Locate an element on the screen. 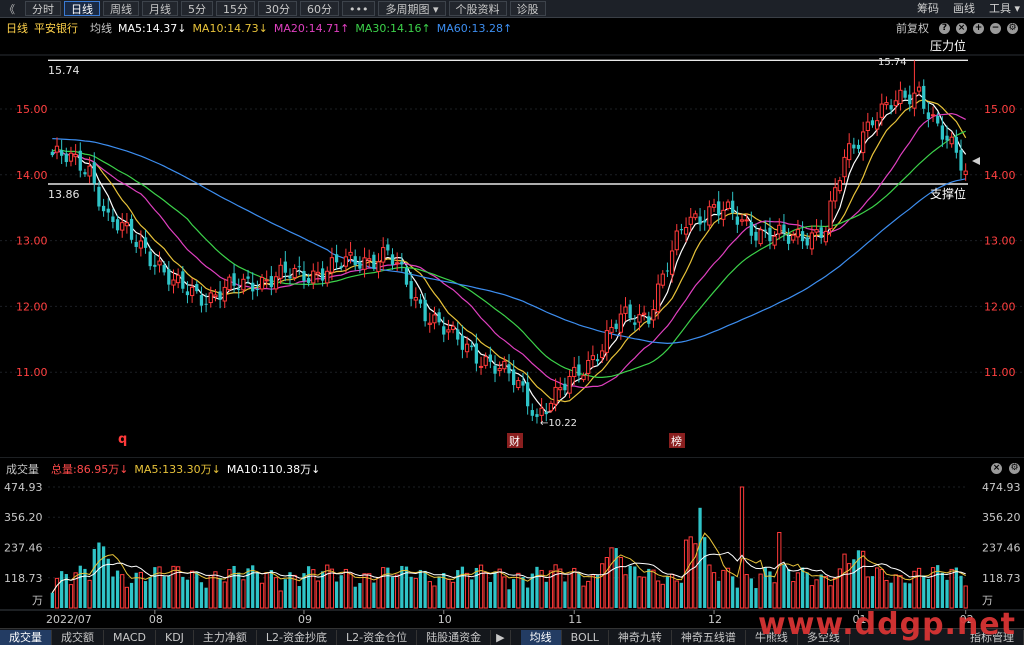 Image resolution: width=1024 pixels, height=645 pixels. indicator-tab: 神奇九转 is located at coordinates (640, 637).